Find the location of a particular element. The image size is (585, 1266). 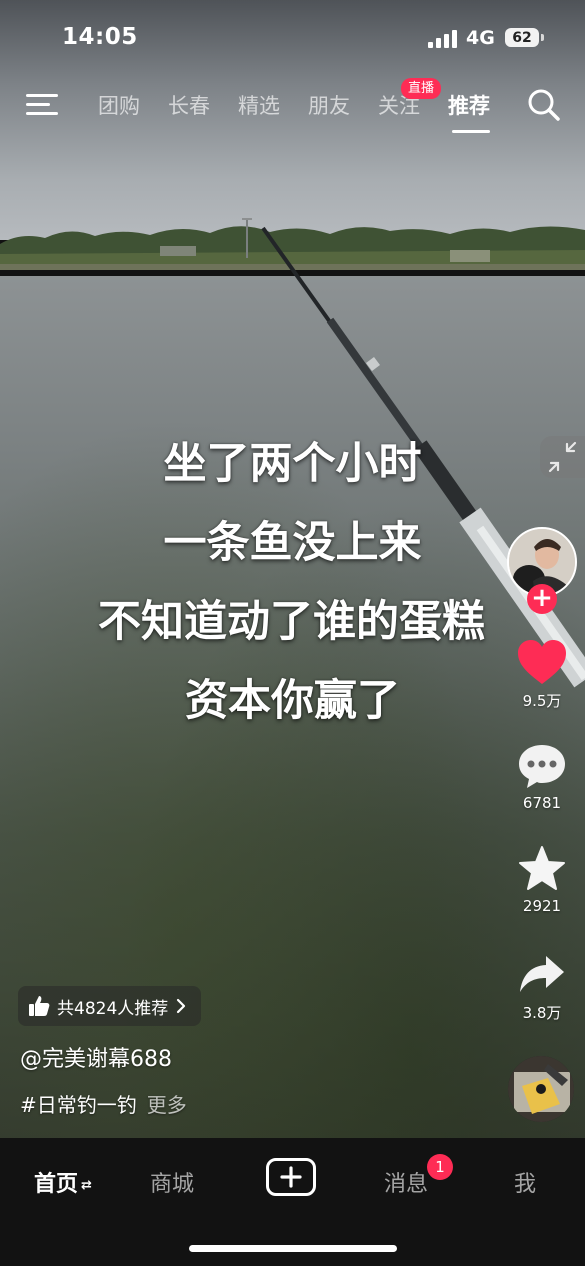

comment-button: 6781 is located at coordinates (542, 777).